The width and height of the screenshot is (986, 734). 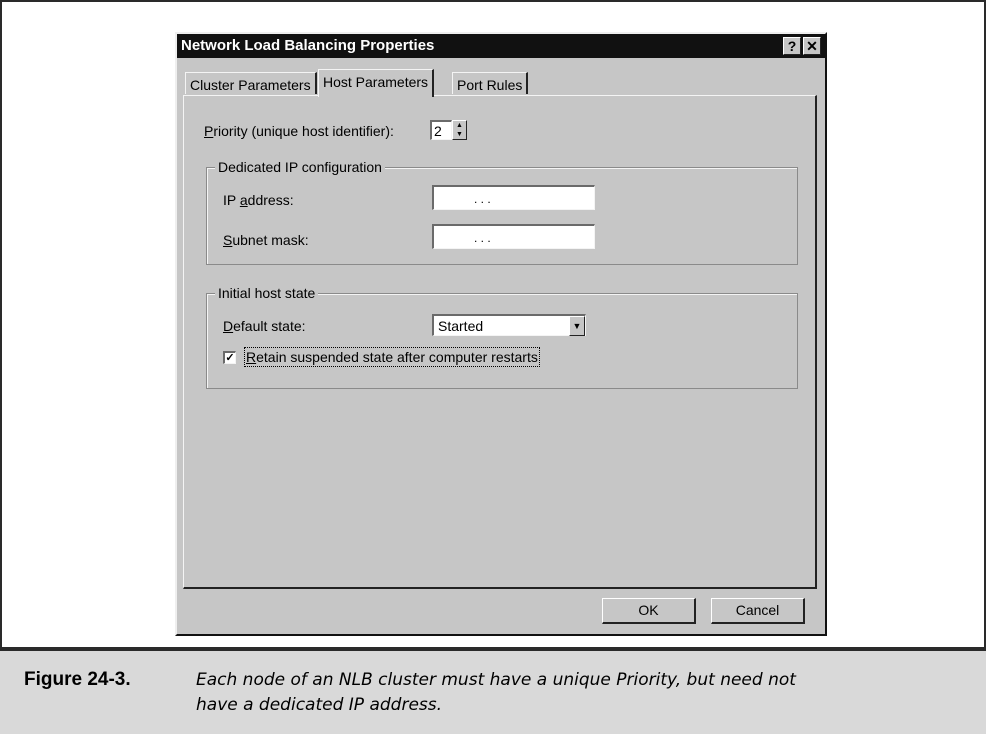 I want to click on close-button: ✕, so click(x=812, y=46).